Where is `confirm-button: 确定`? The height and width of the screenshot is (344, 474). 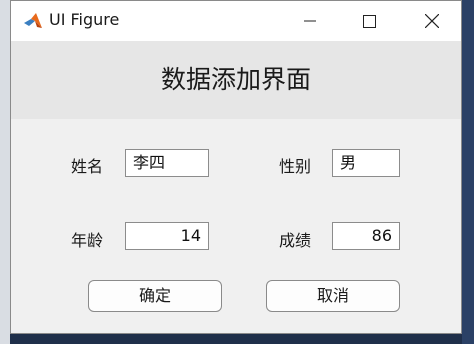 confirm-button: 确定 is located at coordinates (155, 296).